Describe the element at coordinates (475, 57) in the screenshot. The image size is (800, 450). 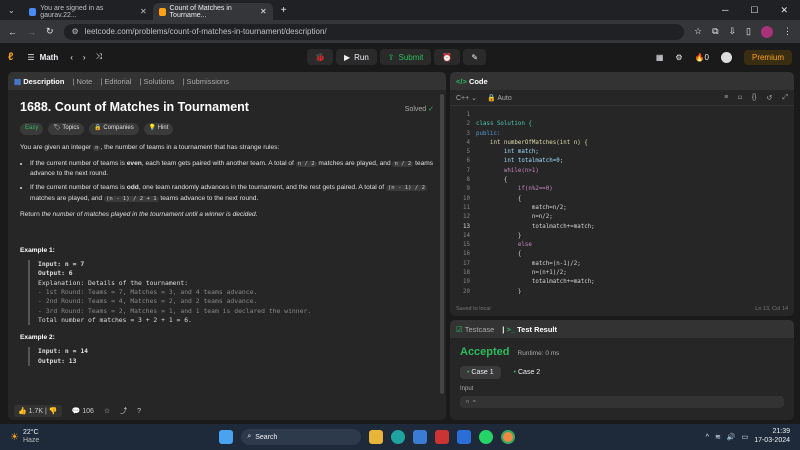
I see `notes-icon: ✎` at that location.